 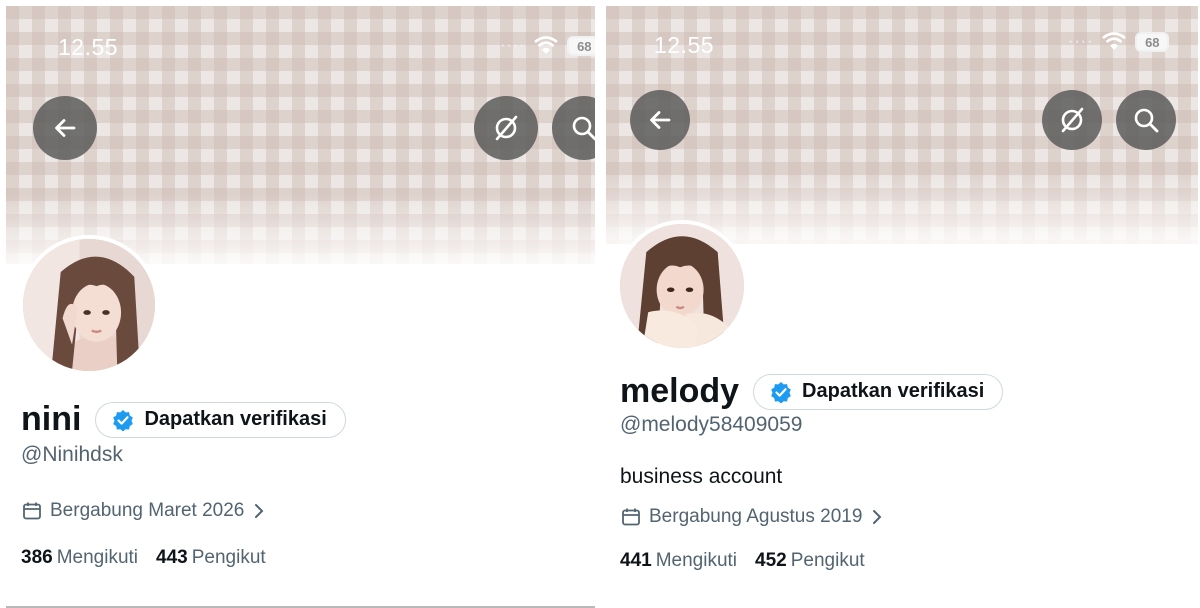 I want to click on followers-link: 452 Pengikut, so click(x=810, y=561).